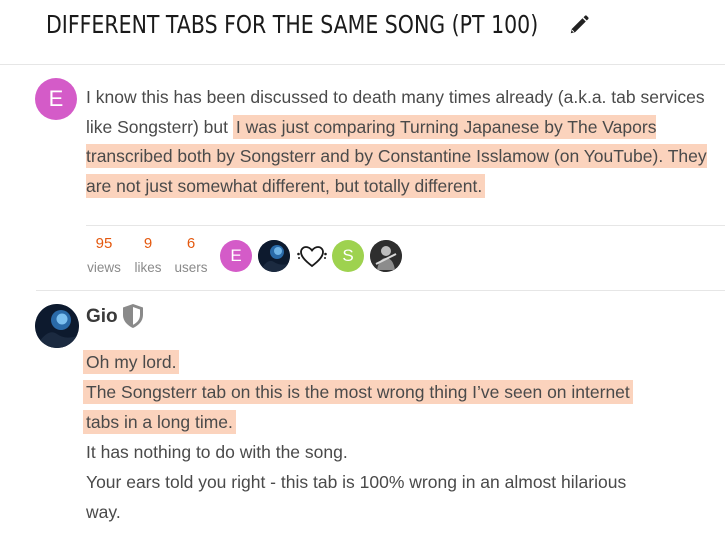  Describe the element at coordinates (191, 243) in the screenshot. I see `users-count: 6` at that location.